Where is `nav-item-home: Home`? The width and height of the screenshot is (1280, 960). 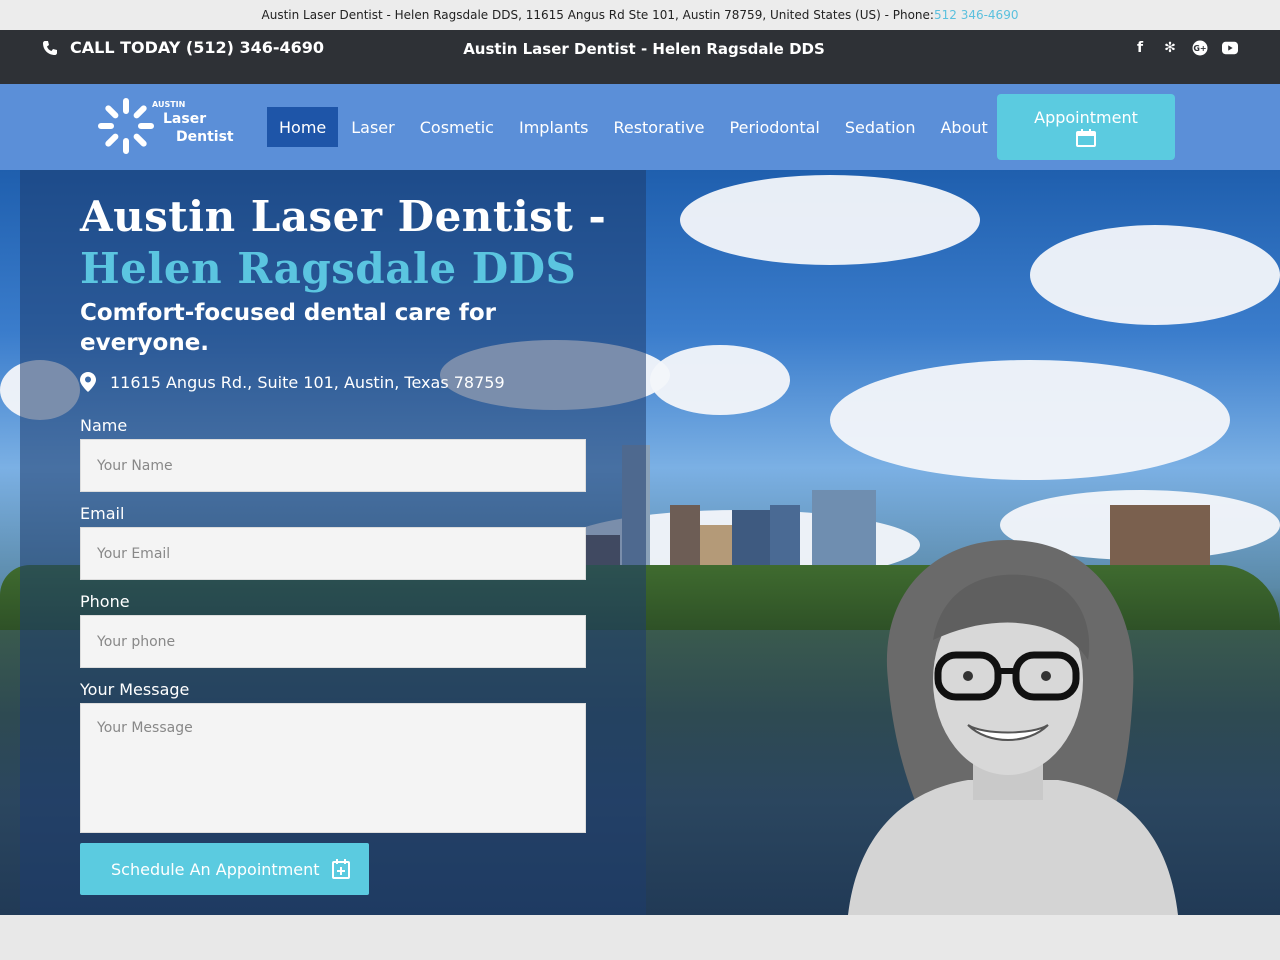
nav-item-home: Home is located at coordinates (303, 127).